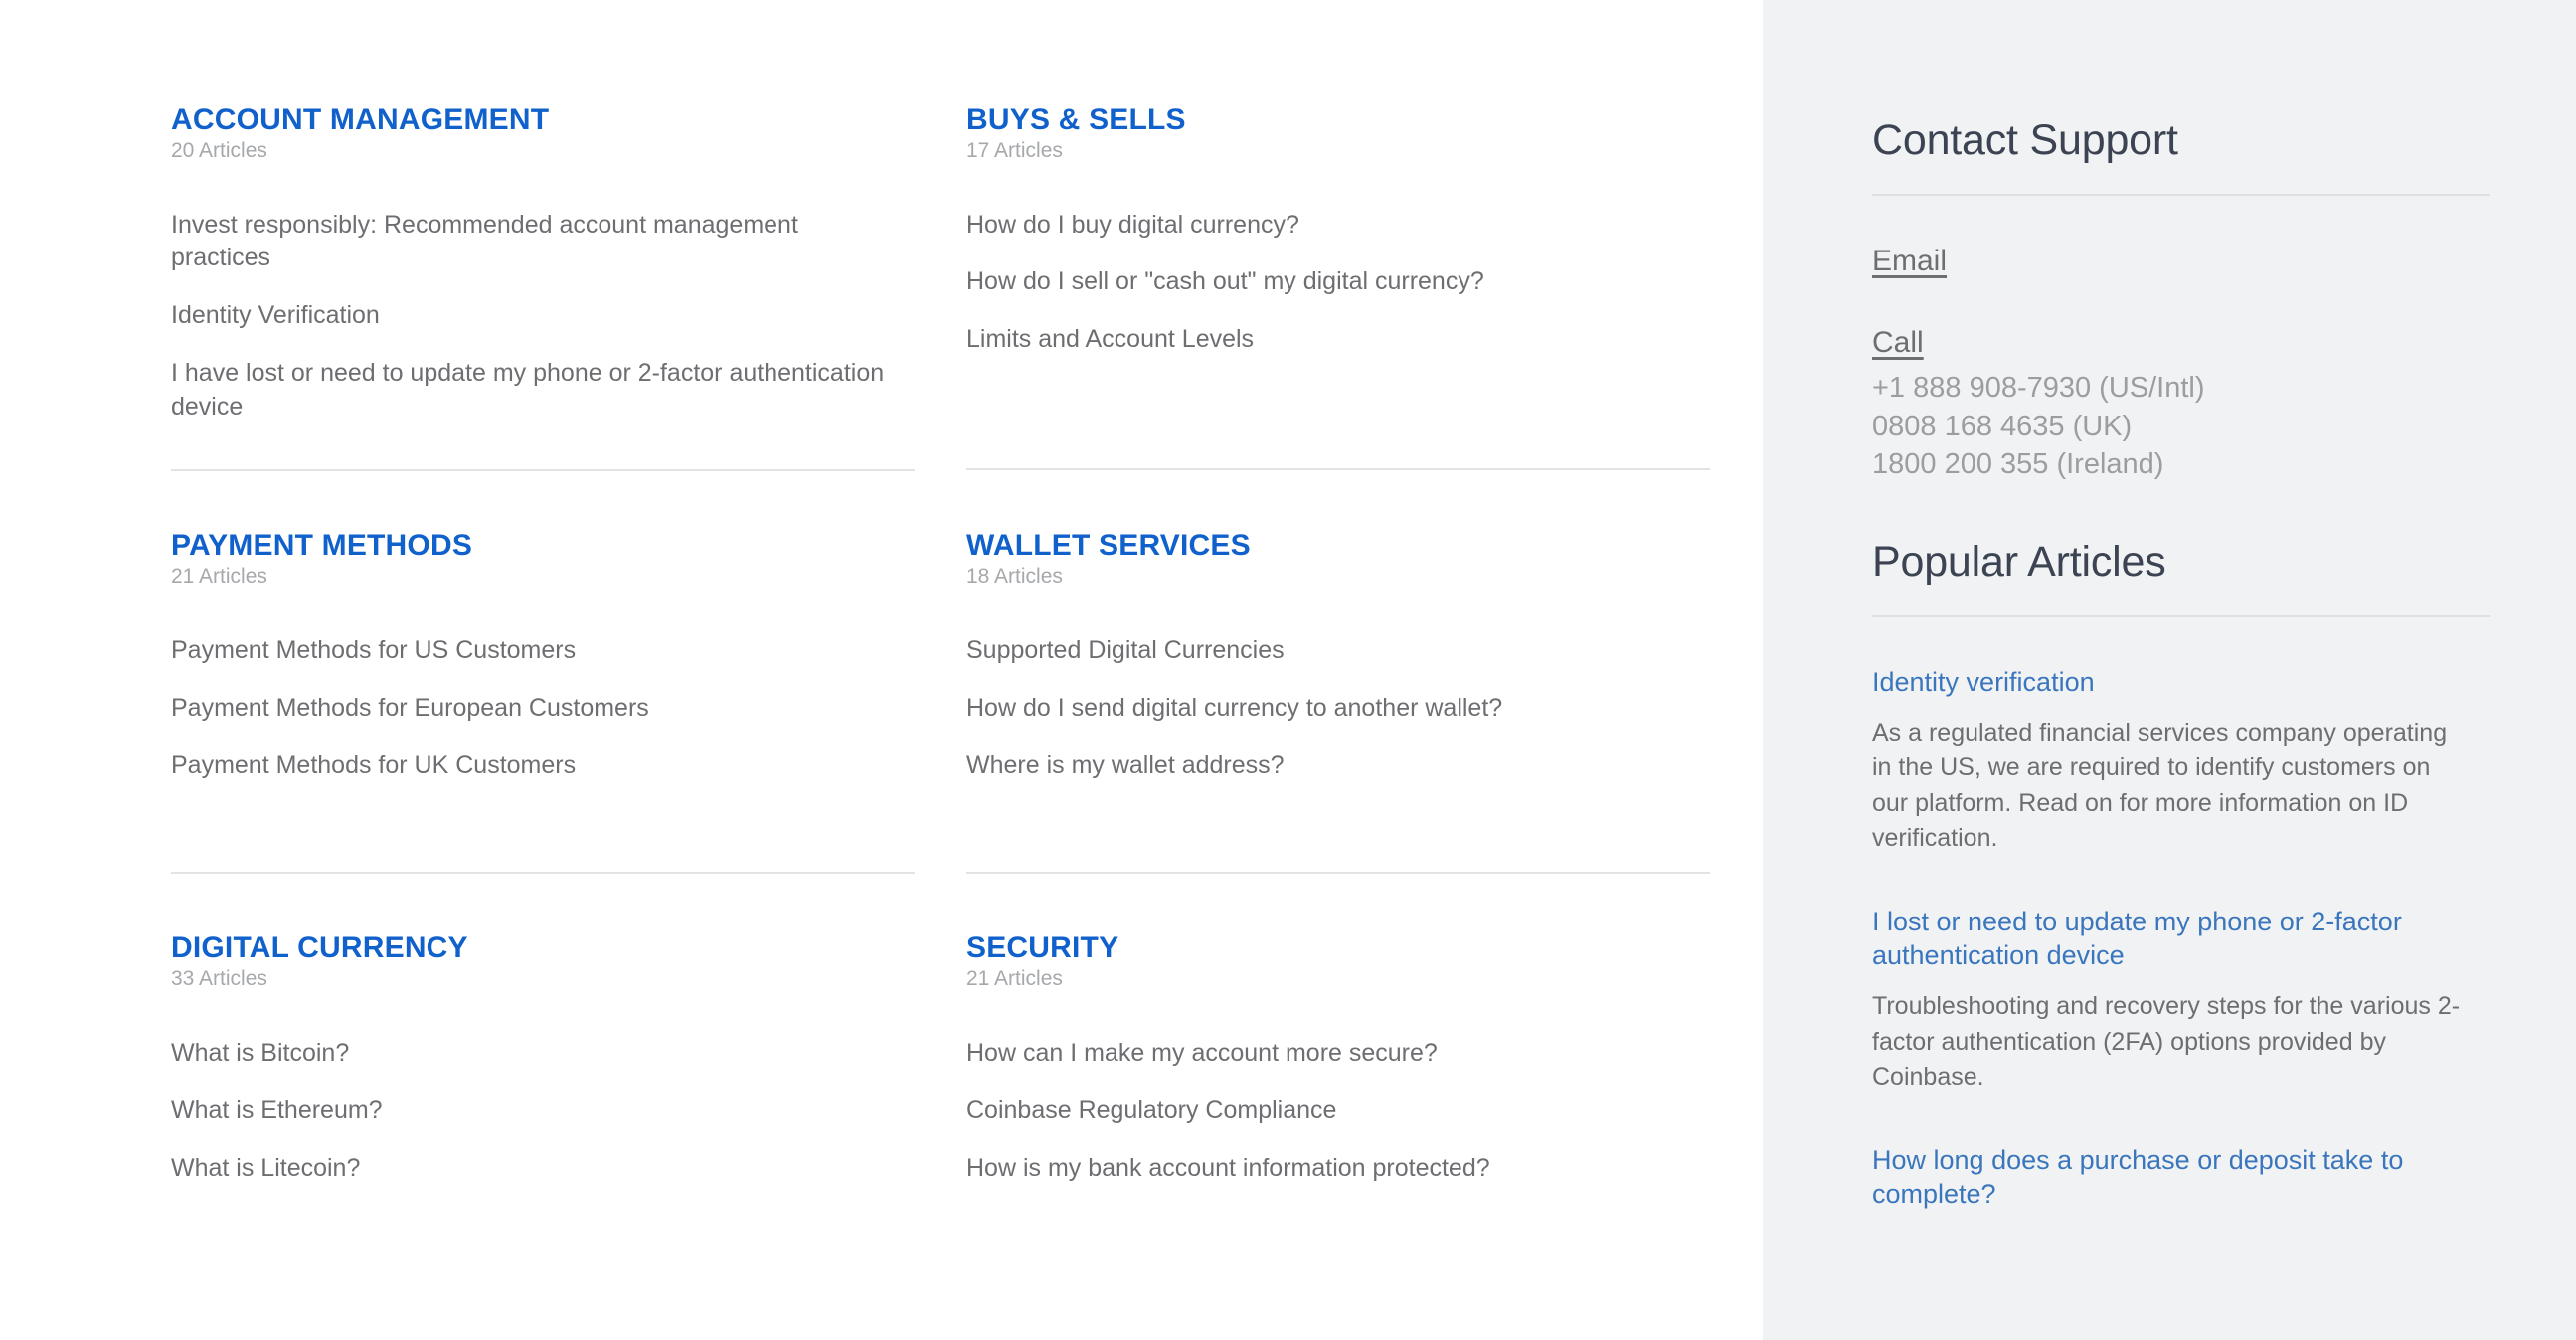  I want to click on category-link: What is Ethereum?, so click(534, 1111).